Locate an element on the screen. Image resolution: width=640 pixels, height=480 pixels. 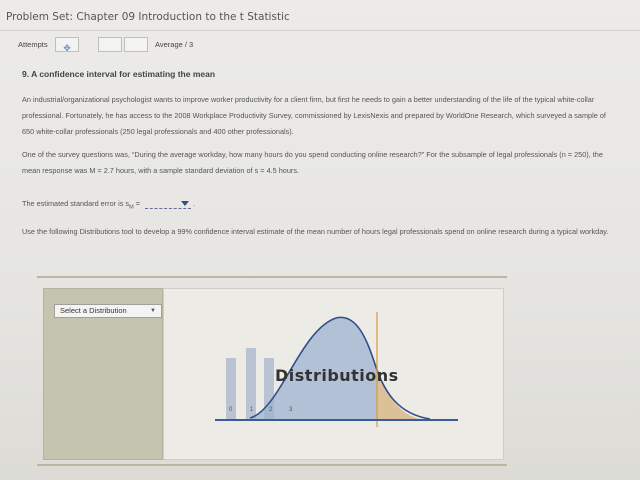
distributions-logo-text: Distributions is located at coordinates (337, 375).